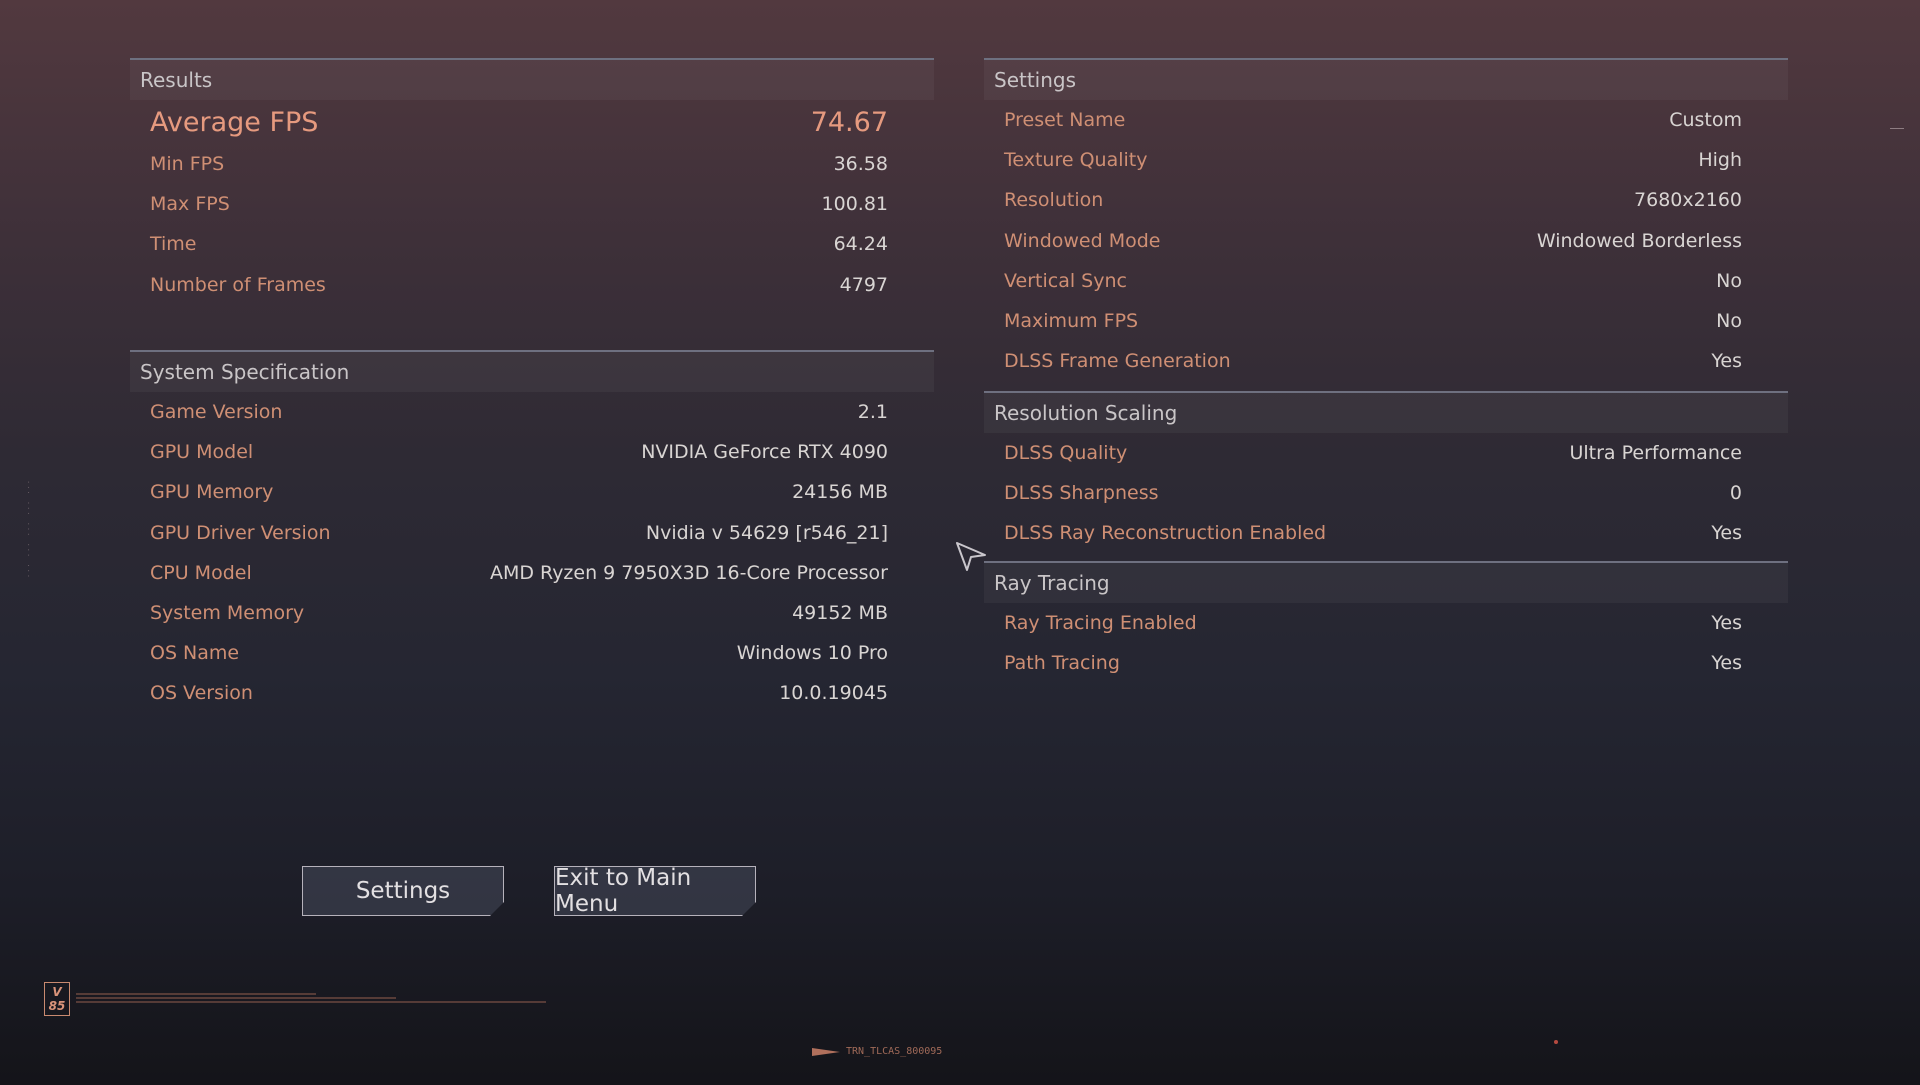  Describe the element at coordinates (1071, 321) in the screenshot. I see `row-label: Maximum FPS` at that location.